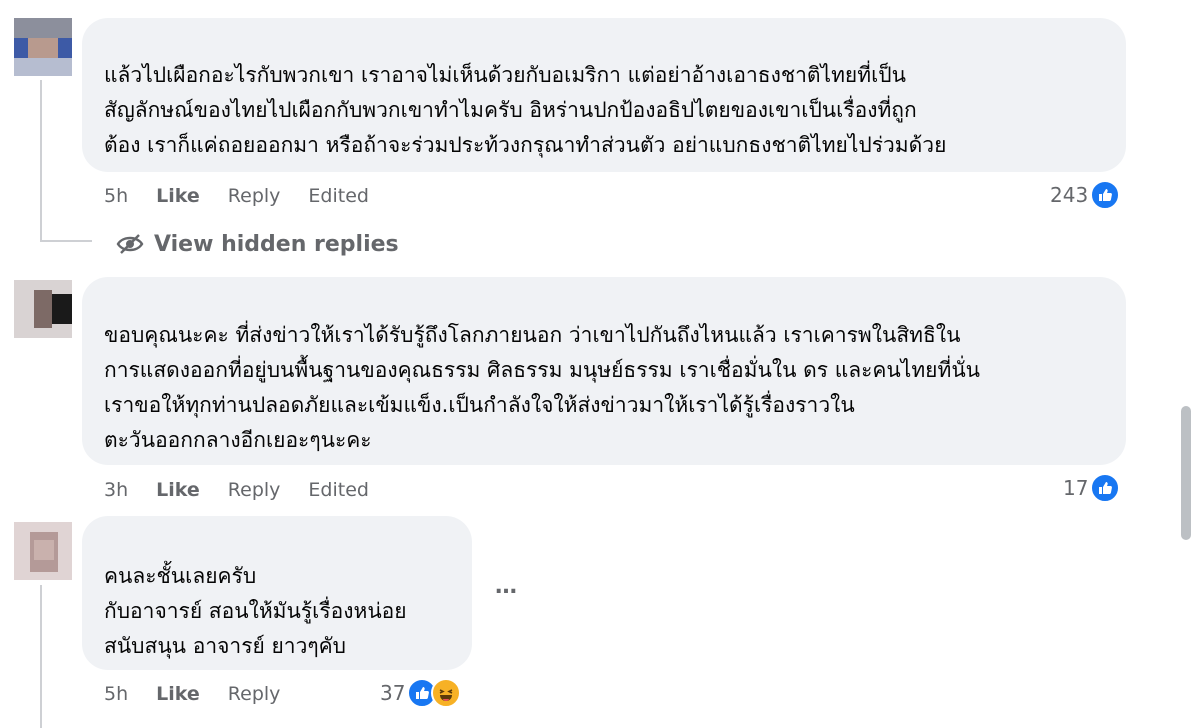 The image size is (1200, 728). Describe the element at coordinates (421, 693) in the screenshot. I see `reaction-summary: 37` at that location.